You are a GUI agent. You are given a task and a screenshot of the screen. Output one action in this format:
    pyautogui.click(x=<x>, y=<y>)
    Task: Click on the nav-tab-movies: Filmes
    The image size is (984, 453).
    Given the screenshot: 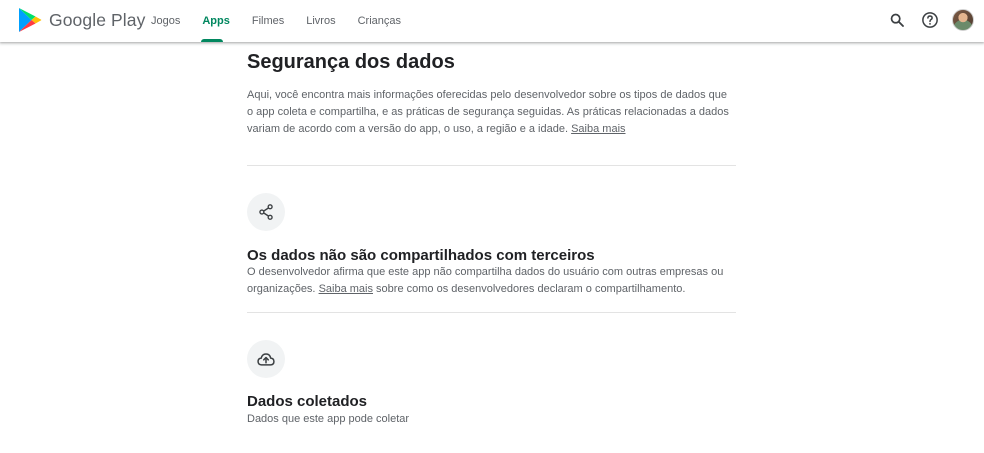 What is the action you would take?
    pyautogui.click(x=268, y=21)
    